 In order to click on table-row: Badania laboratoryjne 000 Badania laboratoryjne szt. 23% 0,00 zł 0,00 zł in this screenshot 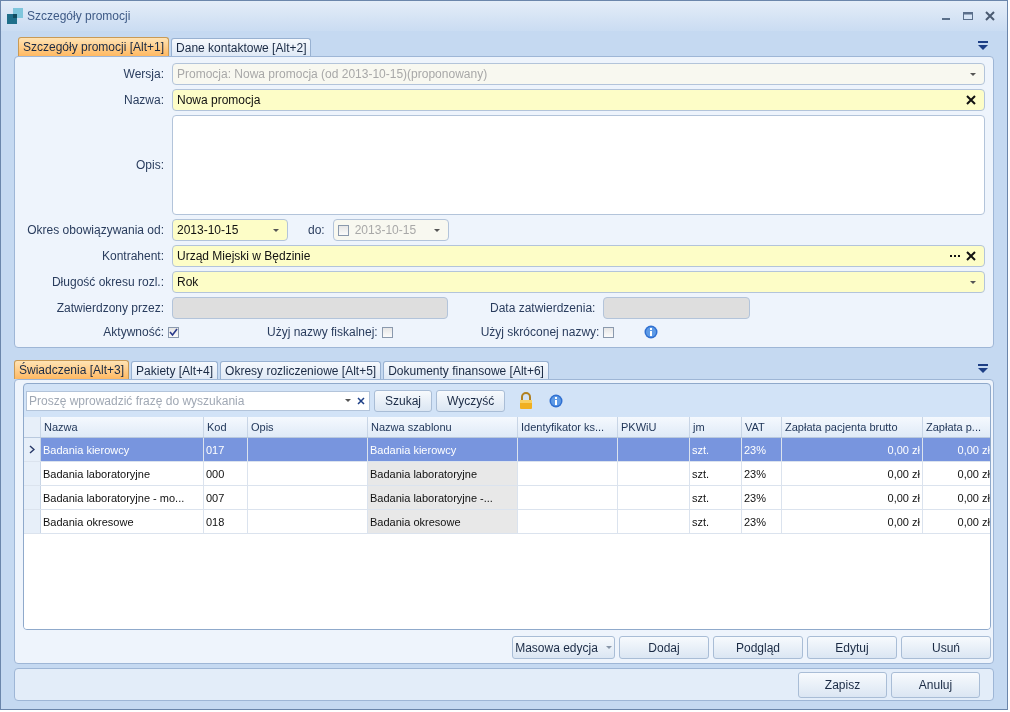, I will do `click(507, 474)`.